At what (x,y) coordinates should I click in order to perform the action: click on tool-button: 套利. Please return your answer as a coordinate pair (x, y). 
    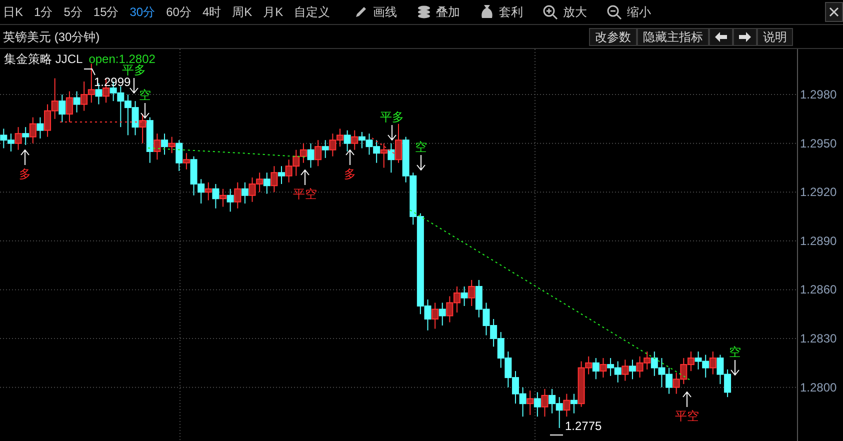
    Looking at the image, I should click on (502, 12).